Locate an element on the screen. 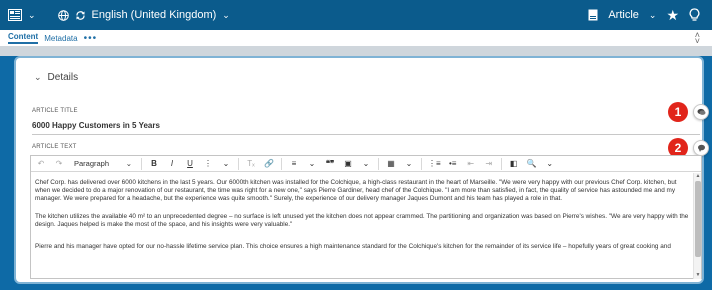 The image size is (712, 290). outdent-icon: ⇤ is located at coordinates (471, 164).